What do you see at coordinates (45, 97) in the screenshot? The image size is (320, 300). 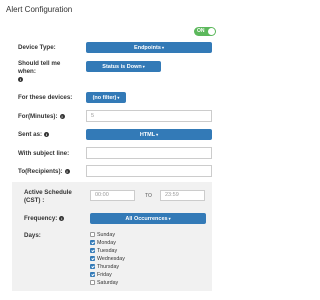 I see `devices-label: For these devices:` at bounding box center [45, 97].